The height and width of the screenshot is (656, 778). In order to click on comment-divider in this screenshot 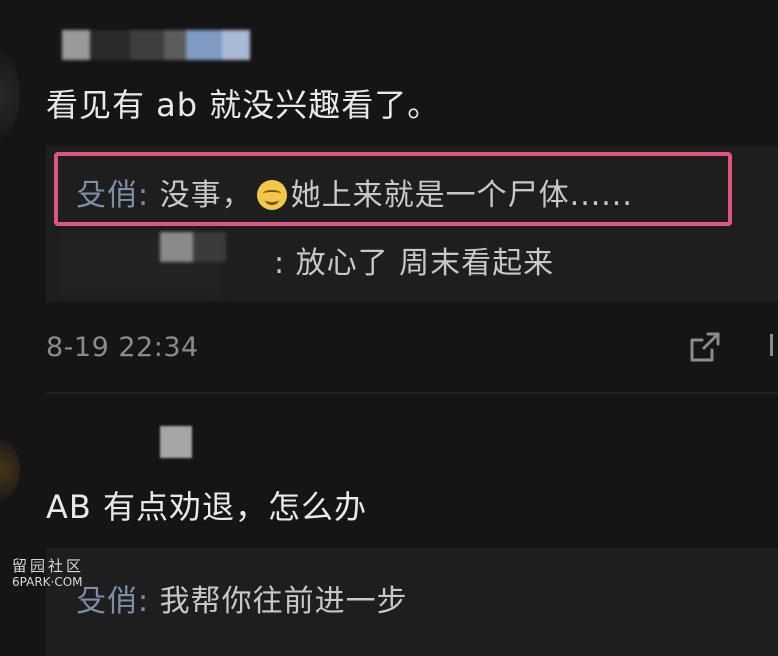, I will do `click(412, 393)`.